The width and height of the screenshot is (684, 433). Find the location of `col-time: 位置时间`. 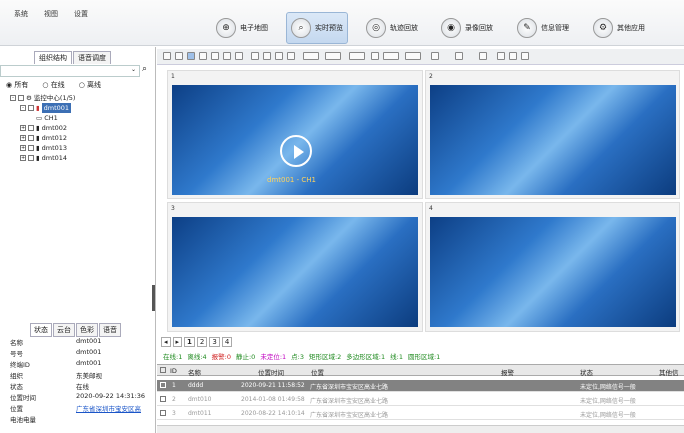

col-time: 位置时间 is located at coordinates (271, 372).